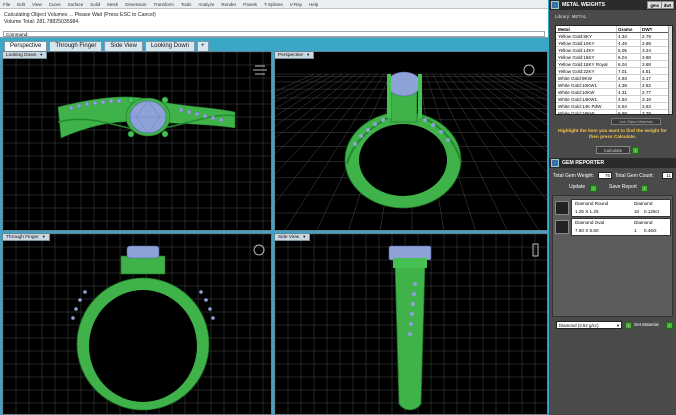 This screenshot has width=676, height=415. Describe the element at coordinates (293, 237) in the screenshot. I see `viewport-label: Side View ▼` at that location.